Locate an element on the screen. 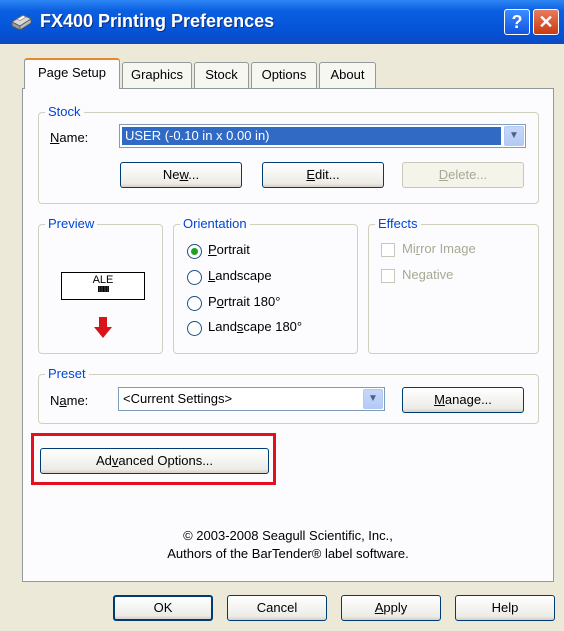 Image resolution: width=564 pixels, height=631 pixels. negative-checkbox is located at coordinates (388, 276).